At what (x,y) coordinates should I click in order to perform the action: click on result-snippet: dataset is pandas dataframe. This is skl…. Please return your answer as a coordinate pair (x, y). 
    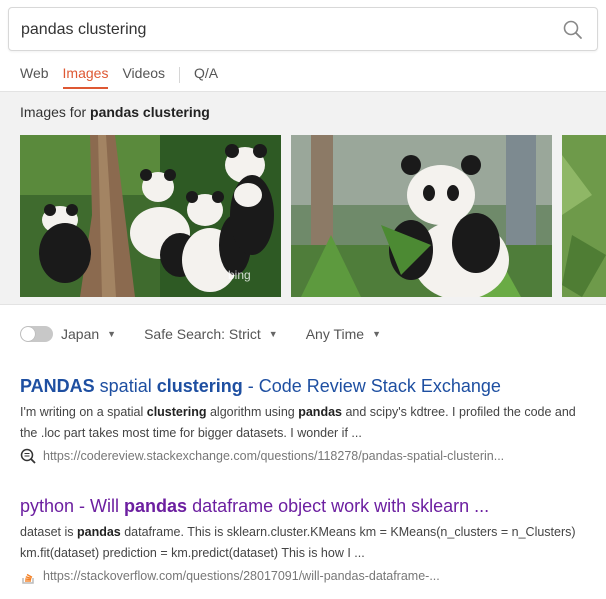
    Looking at the image, I should click on (305, 543).